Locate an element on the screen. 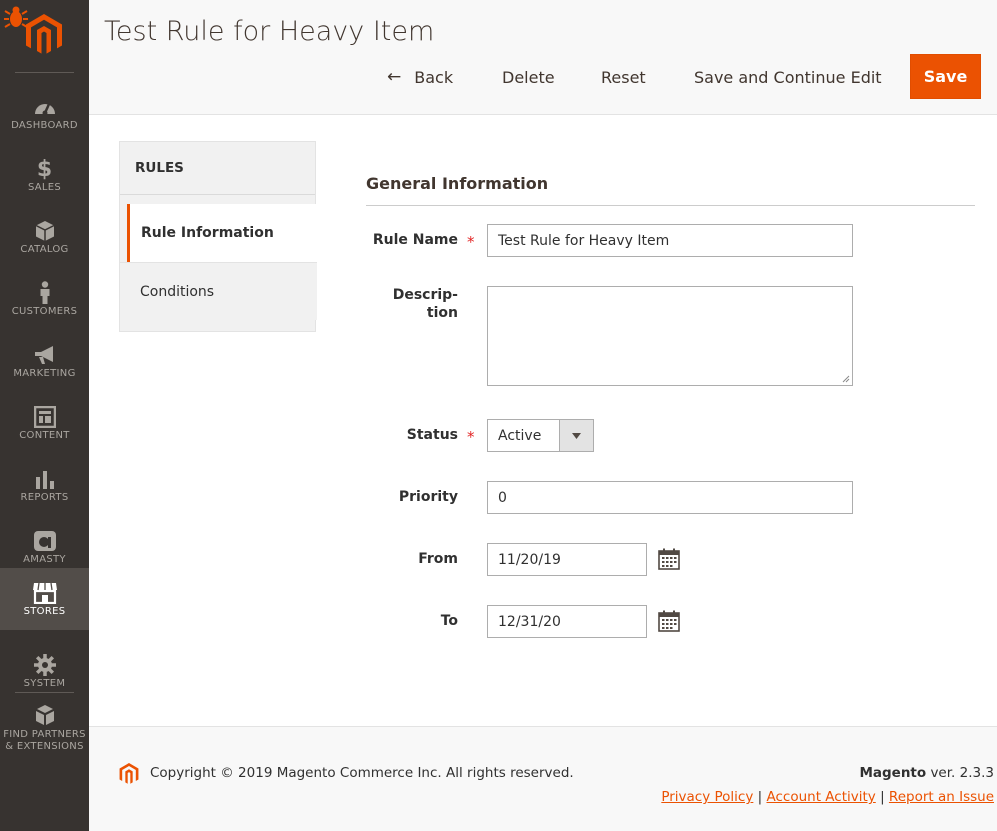  tabs-title: RULES is located at coordinates (217, 168).